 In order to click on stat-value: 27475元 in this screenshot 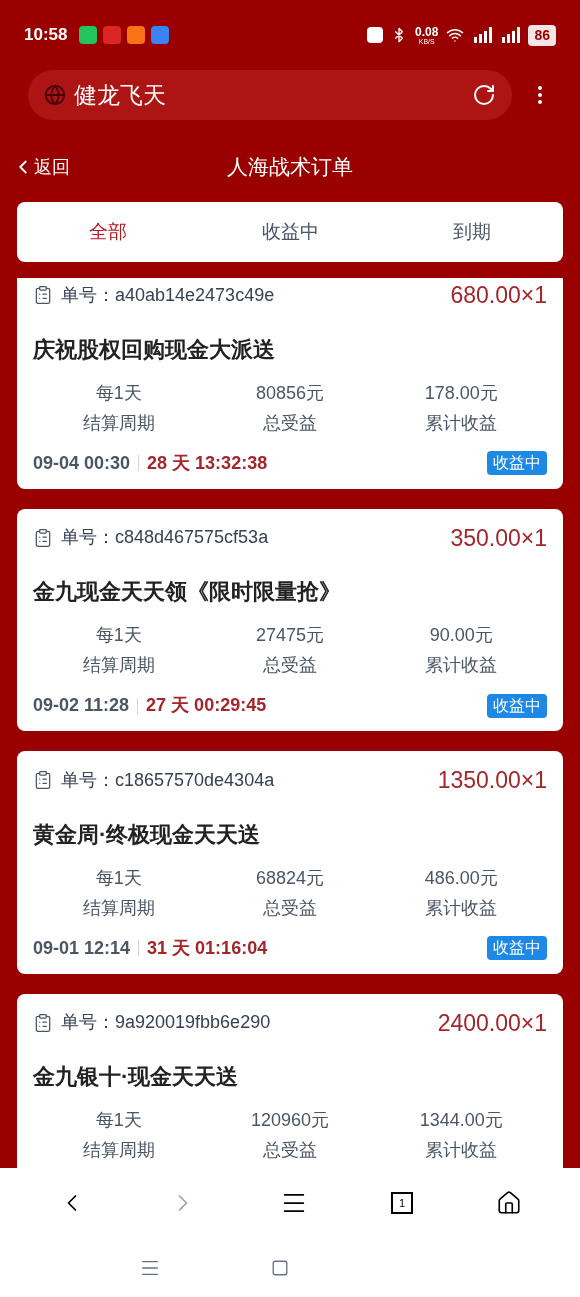, I will do `click(289, 635)`.